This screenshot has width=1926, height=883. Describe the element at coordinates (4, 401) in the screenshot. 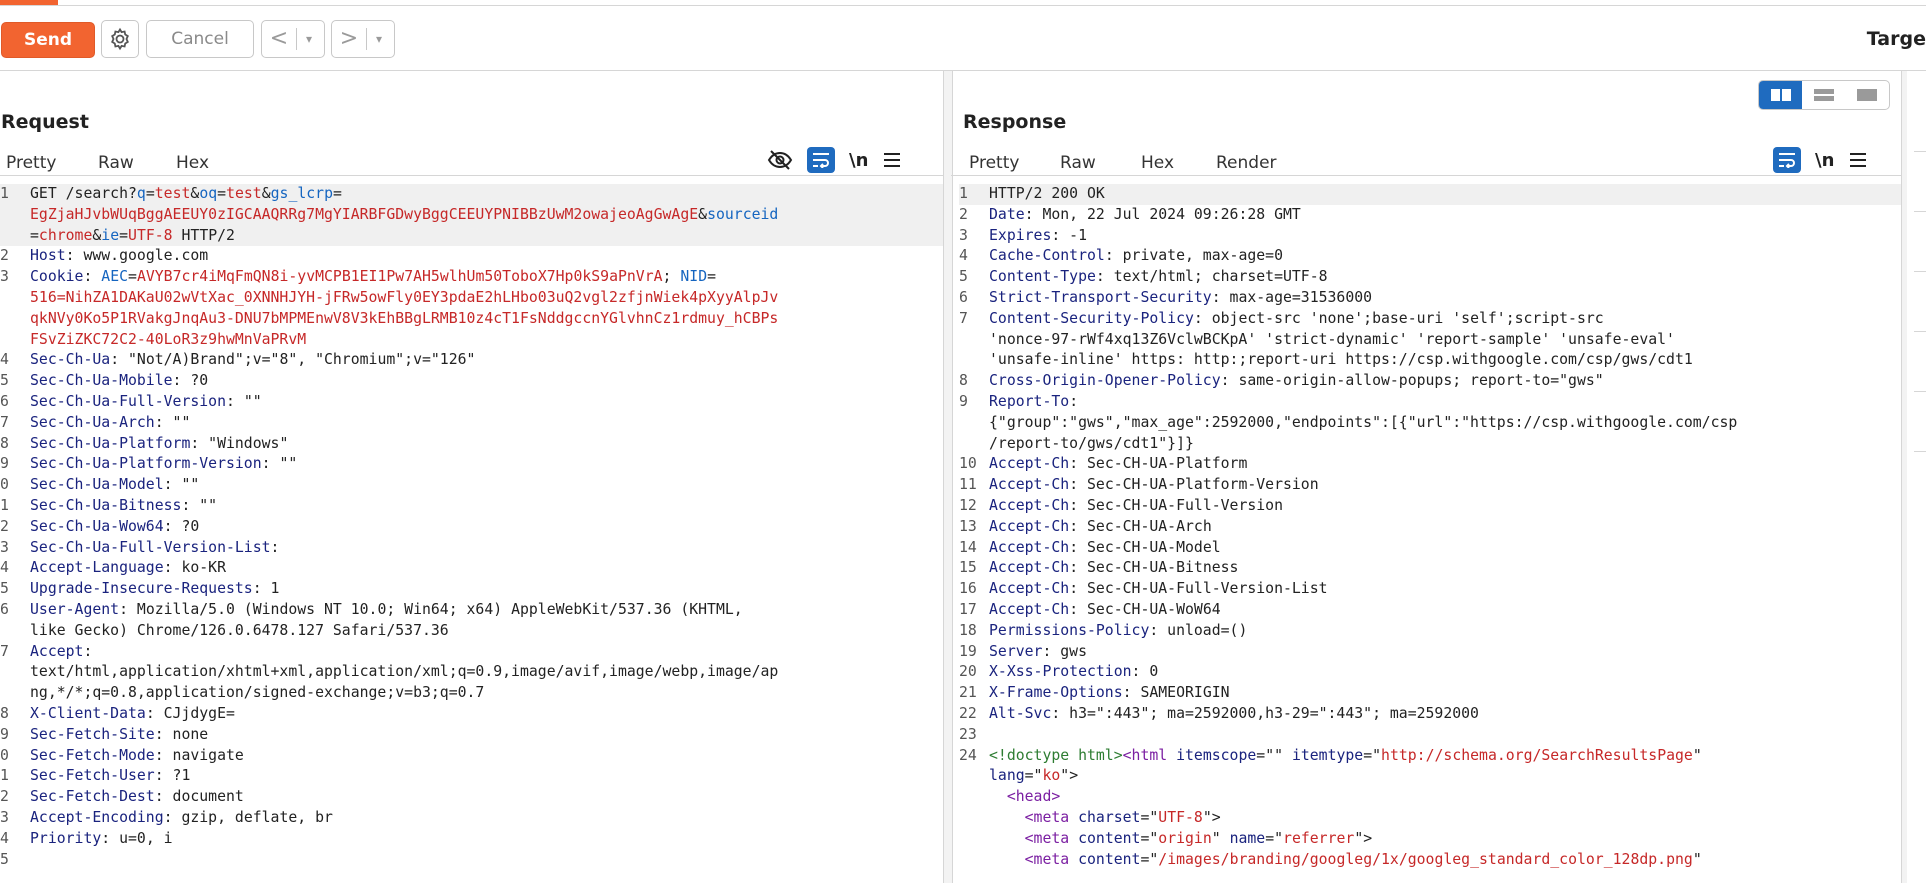

I see `line-number: 6` at that location.